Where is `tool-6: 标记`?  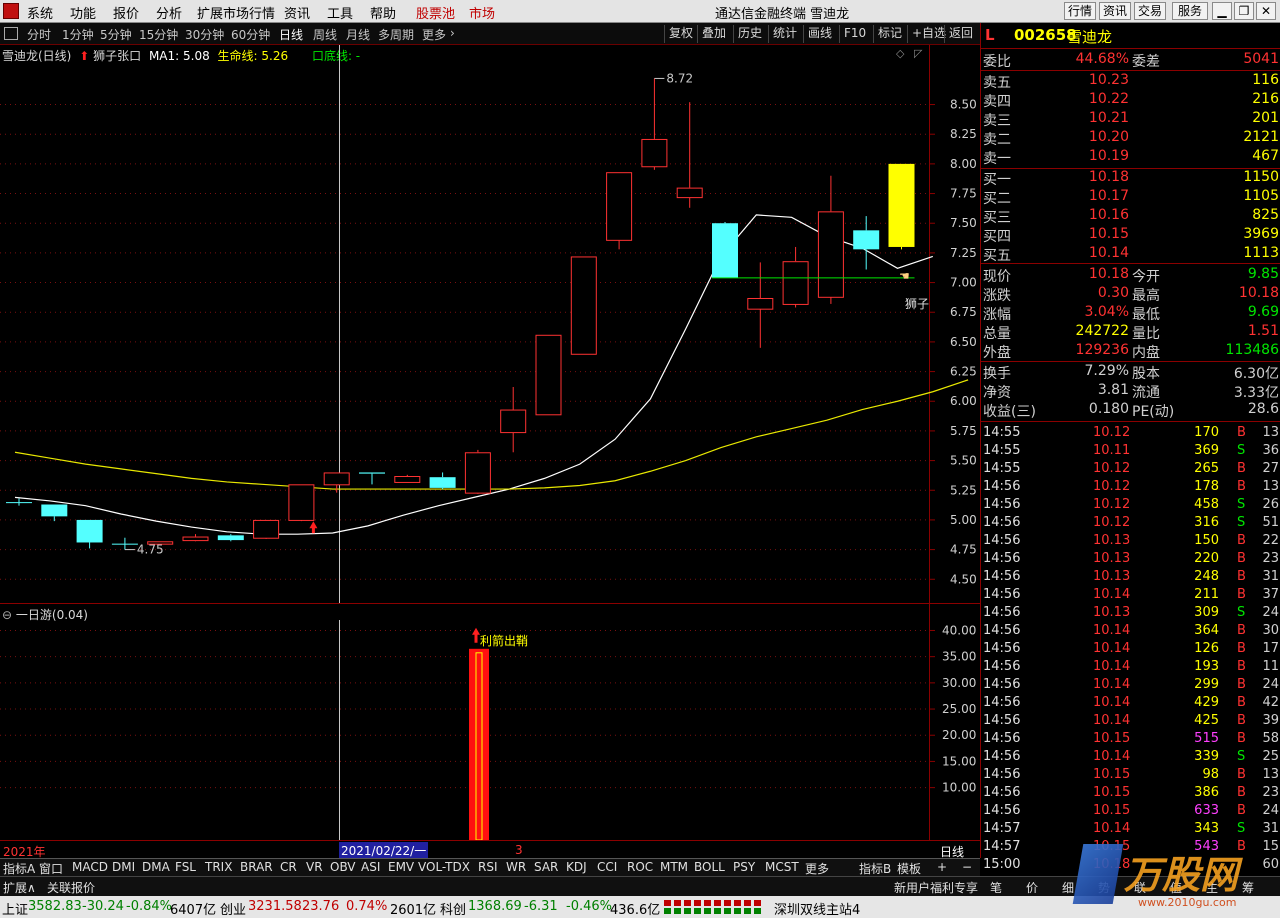 tool-6: 标记 is located at coordinates (889, 34).